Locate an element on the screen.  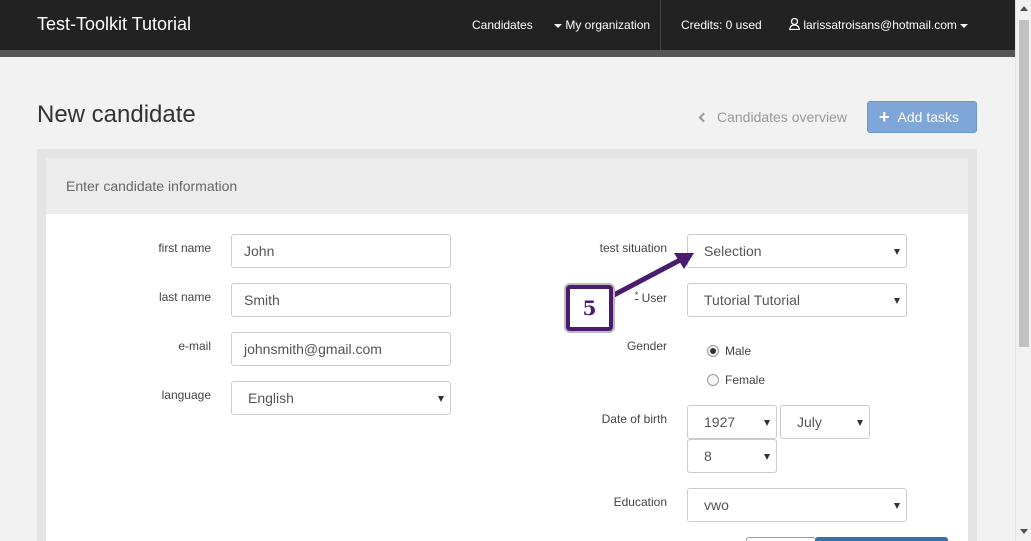
form-actions is located at coordinates (847, 539).